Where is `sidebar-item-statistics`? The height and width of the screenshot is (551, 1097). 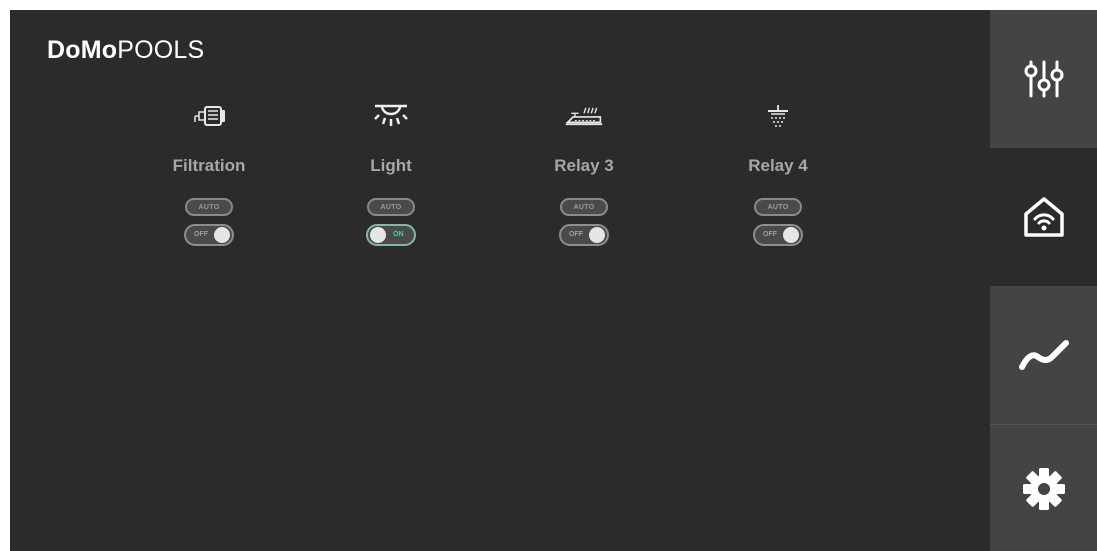
sidebar-item-statistics is located at coordinates (1043, 355).